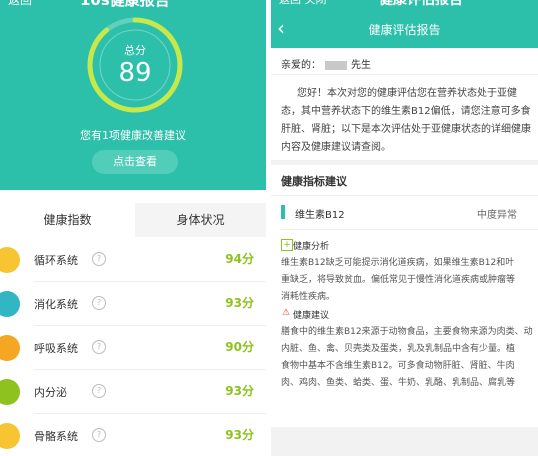 This screenshot has height=456, width=538. What do you see at coordinates (133, 435) in the screenshot?
I see `system-row-skeleton: 骨骼系统 ? 93分` at bounding box center [133, 435].